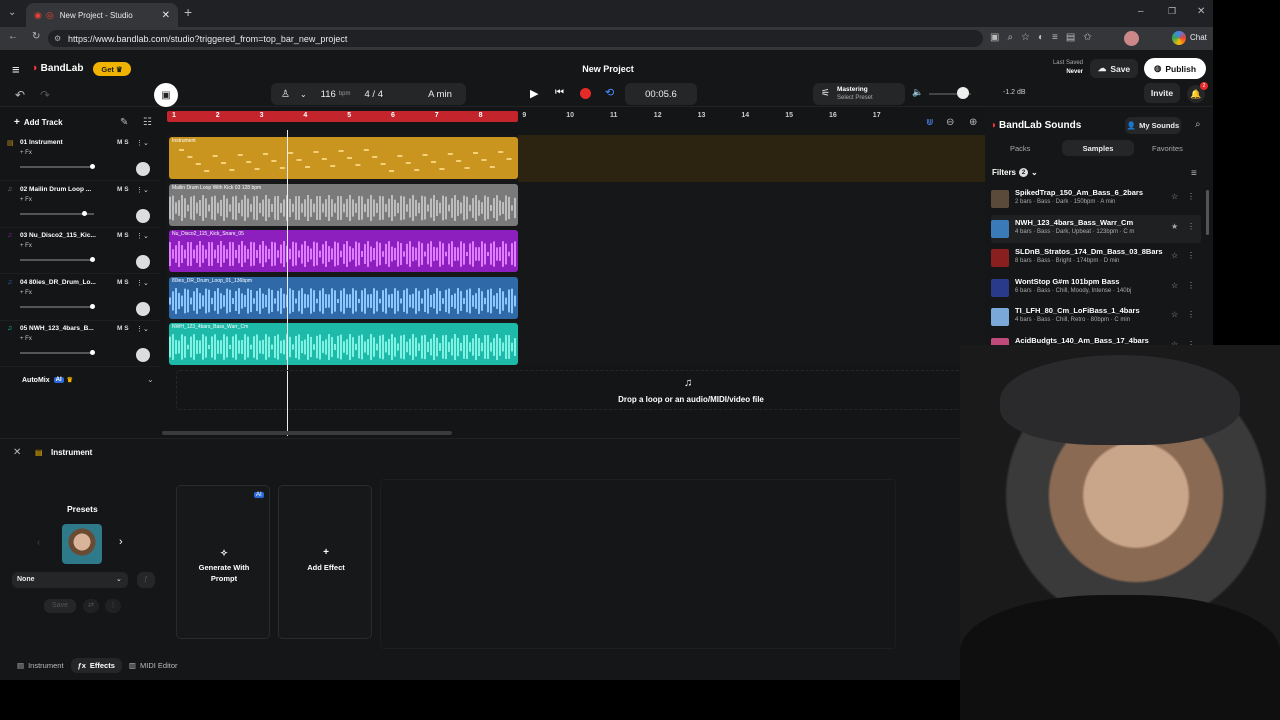 The image size is (1280, 720). I want to click on preset-prev-icon: ‹, so click(38, 542).